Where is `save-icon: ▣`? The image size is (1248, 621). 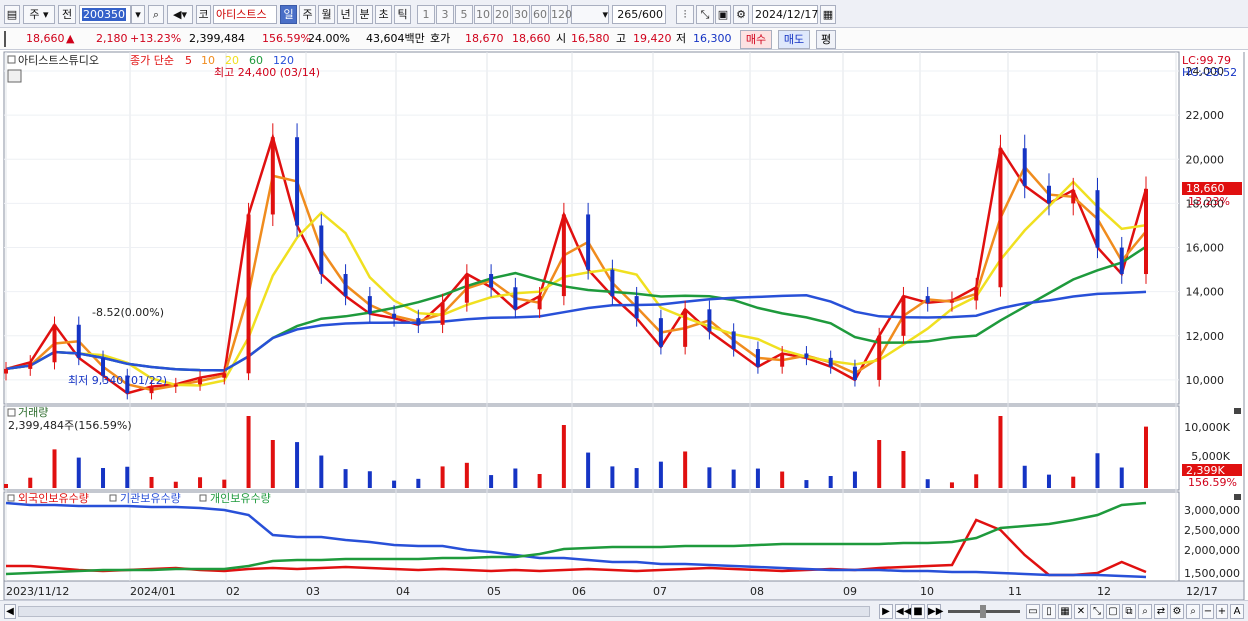
save-icon: ▣ is located at coordinates (723, 14).